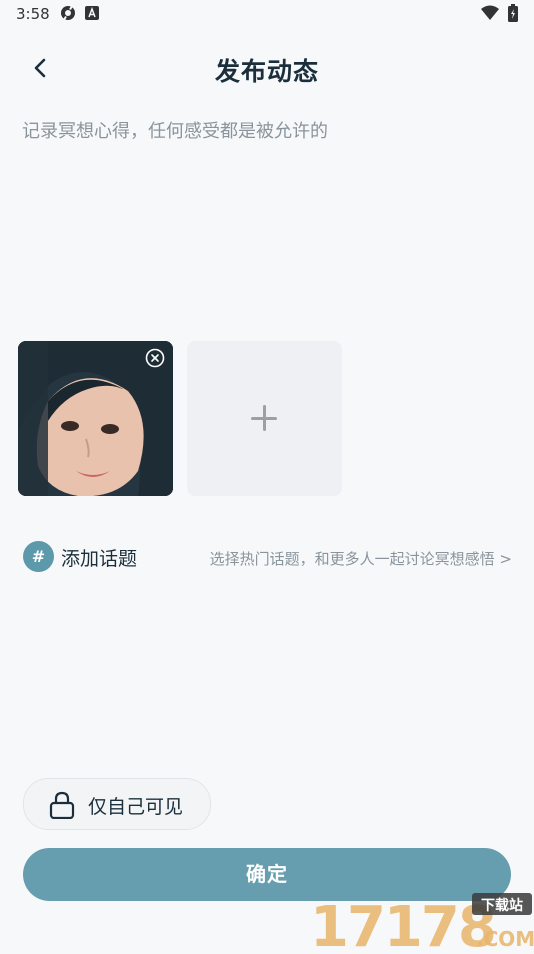  Describe the element at coordinates (99, 559) in the screenshot. I see `add-topic-label: 添加话题` at that location.